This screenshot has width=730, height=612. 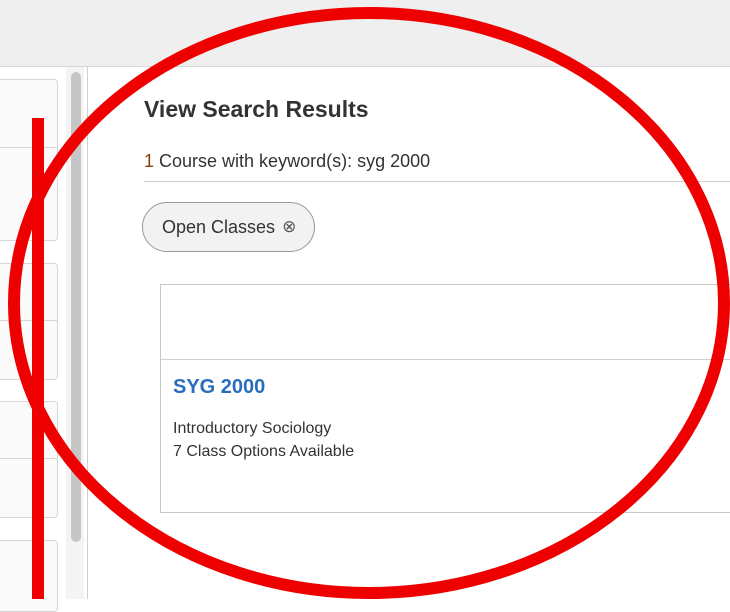 I want to click on results-count: 1, so click(x=149, y=161).